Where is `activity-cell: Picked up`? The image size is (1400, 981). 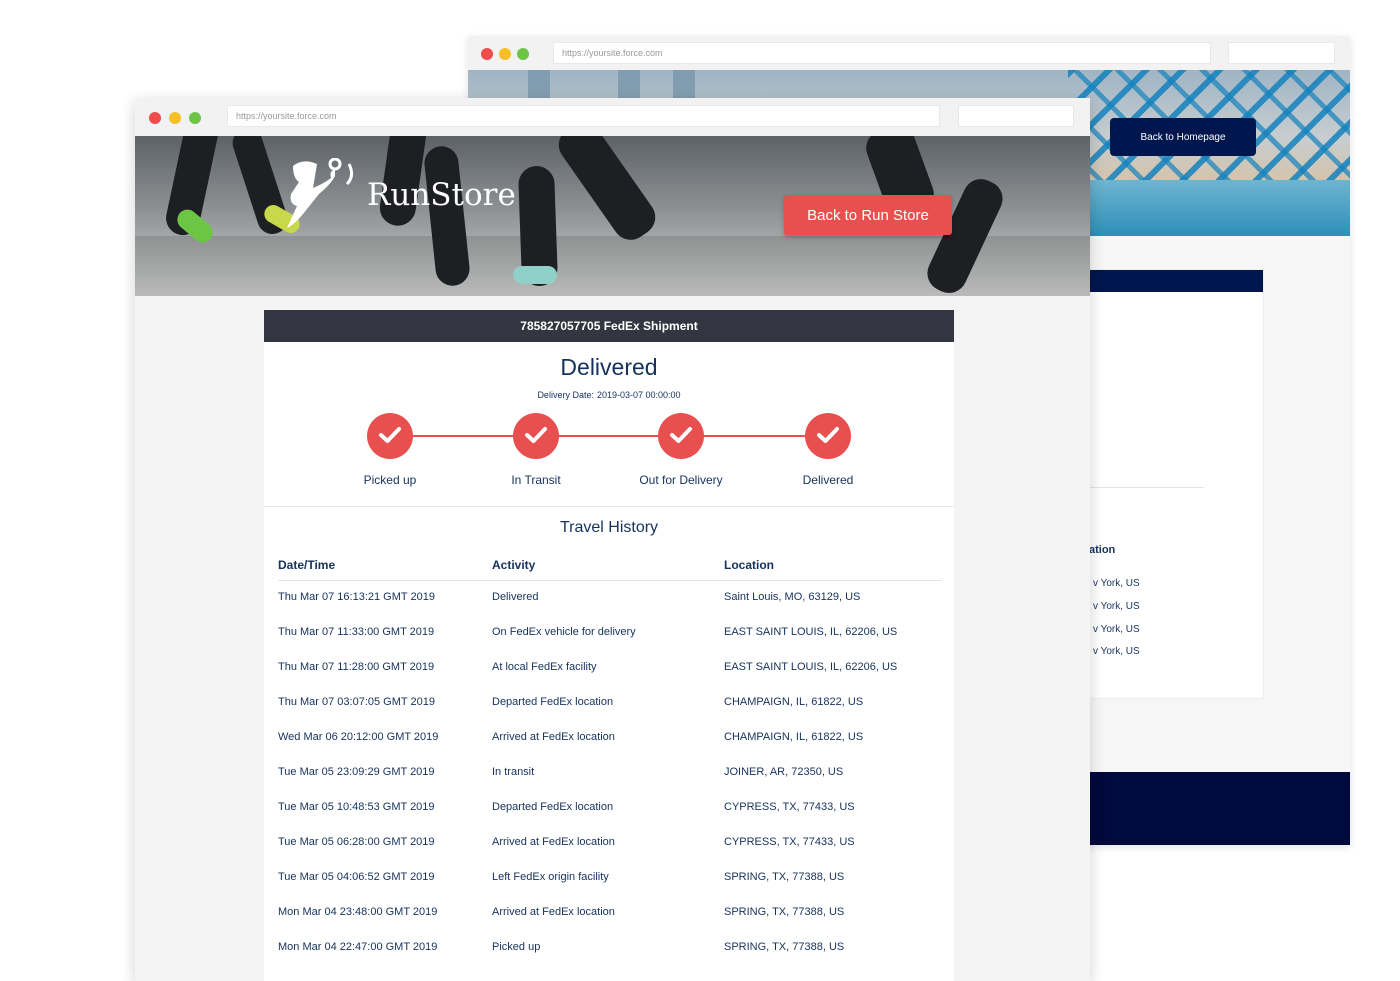
activity-cell: Picked up is located at coordinates (516, 947).